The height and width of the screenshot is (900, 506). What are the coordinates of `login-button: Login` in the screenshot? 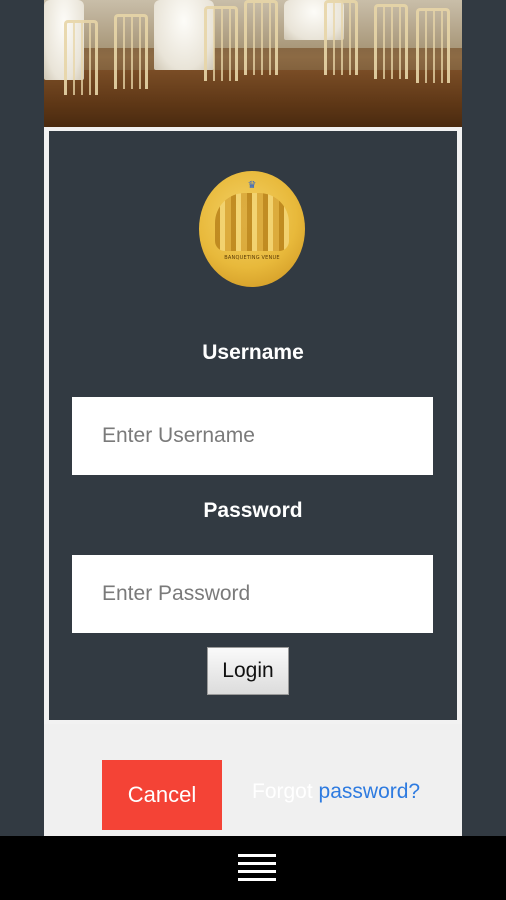 It's located at (248, 671).